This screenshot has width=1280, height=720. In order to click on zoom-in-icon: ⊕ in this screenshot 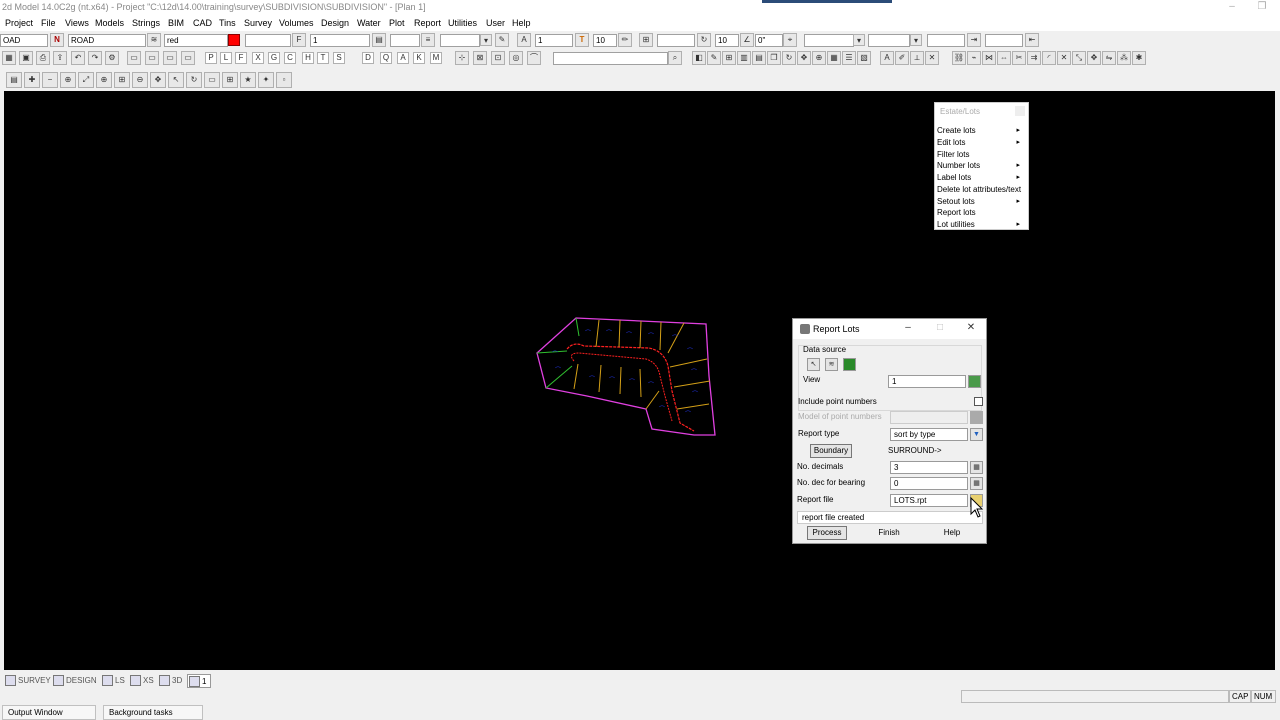, I will do `click(104, 80)`.